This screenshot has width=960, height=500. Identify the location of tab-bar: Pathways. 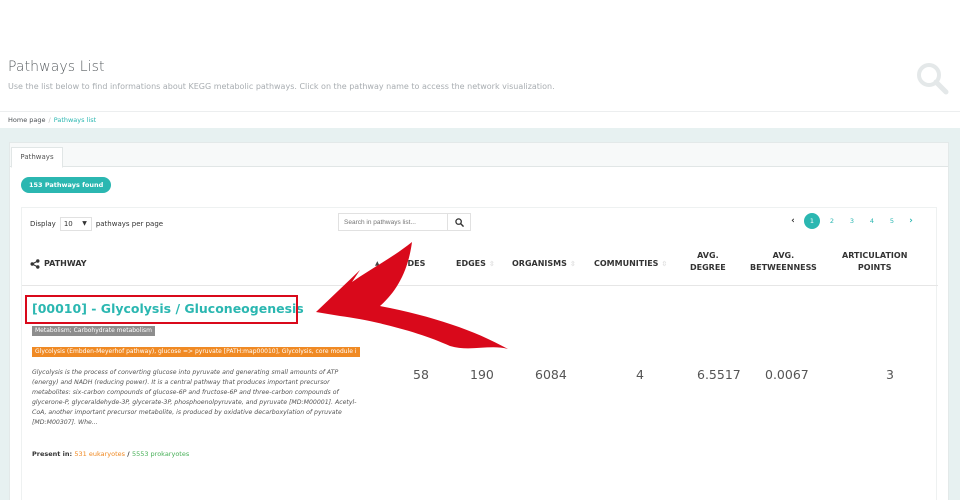
(479, 155).